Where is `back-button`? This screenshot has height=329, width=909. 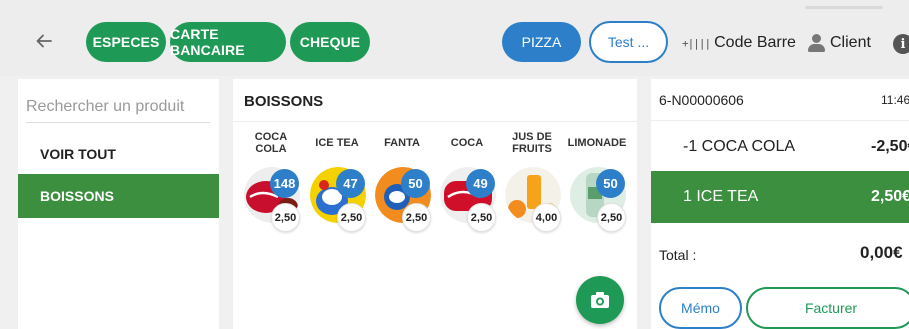 back-button is located at coordinates (44, 41).